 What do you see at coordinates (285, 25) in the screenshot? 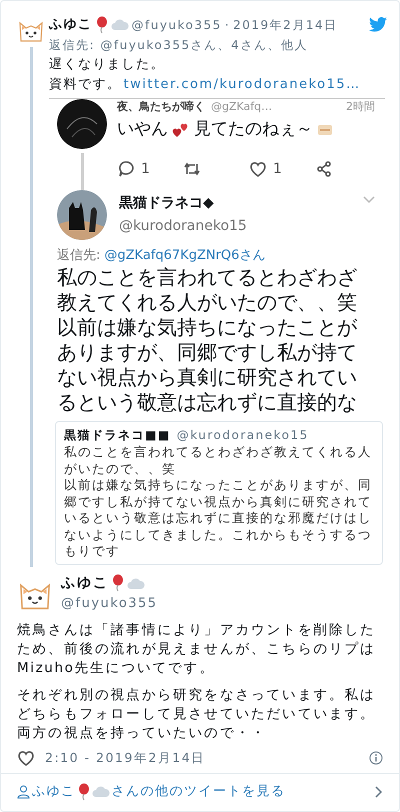
I see `tweet-date: 2019年2月14日` at bounding box center [285, 25].